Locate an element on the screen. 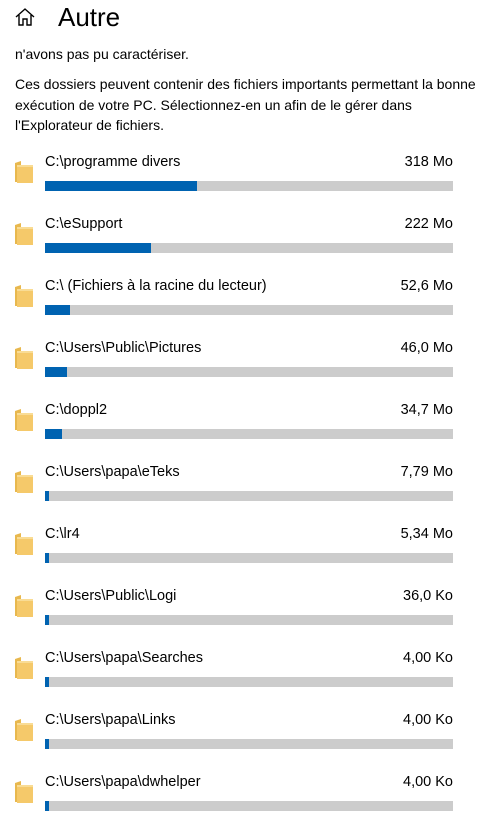 Image resolution: width=494 pixels, height=836 pixels. folder-row: C:\Users\papa\Searches 4,00 Ko is located at coordinates (247, 675).